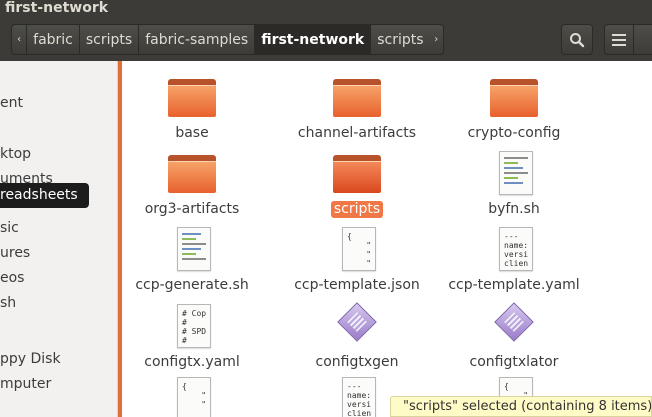 This screenshot has height=417, width=652. I want to click on tooltip-text: readsheets, so click(39, 195).